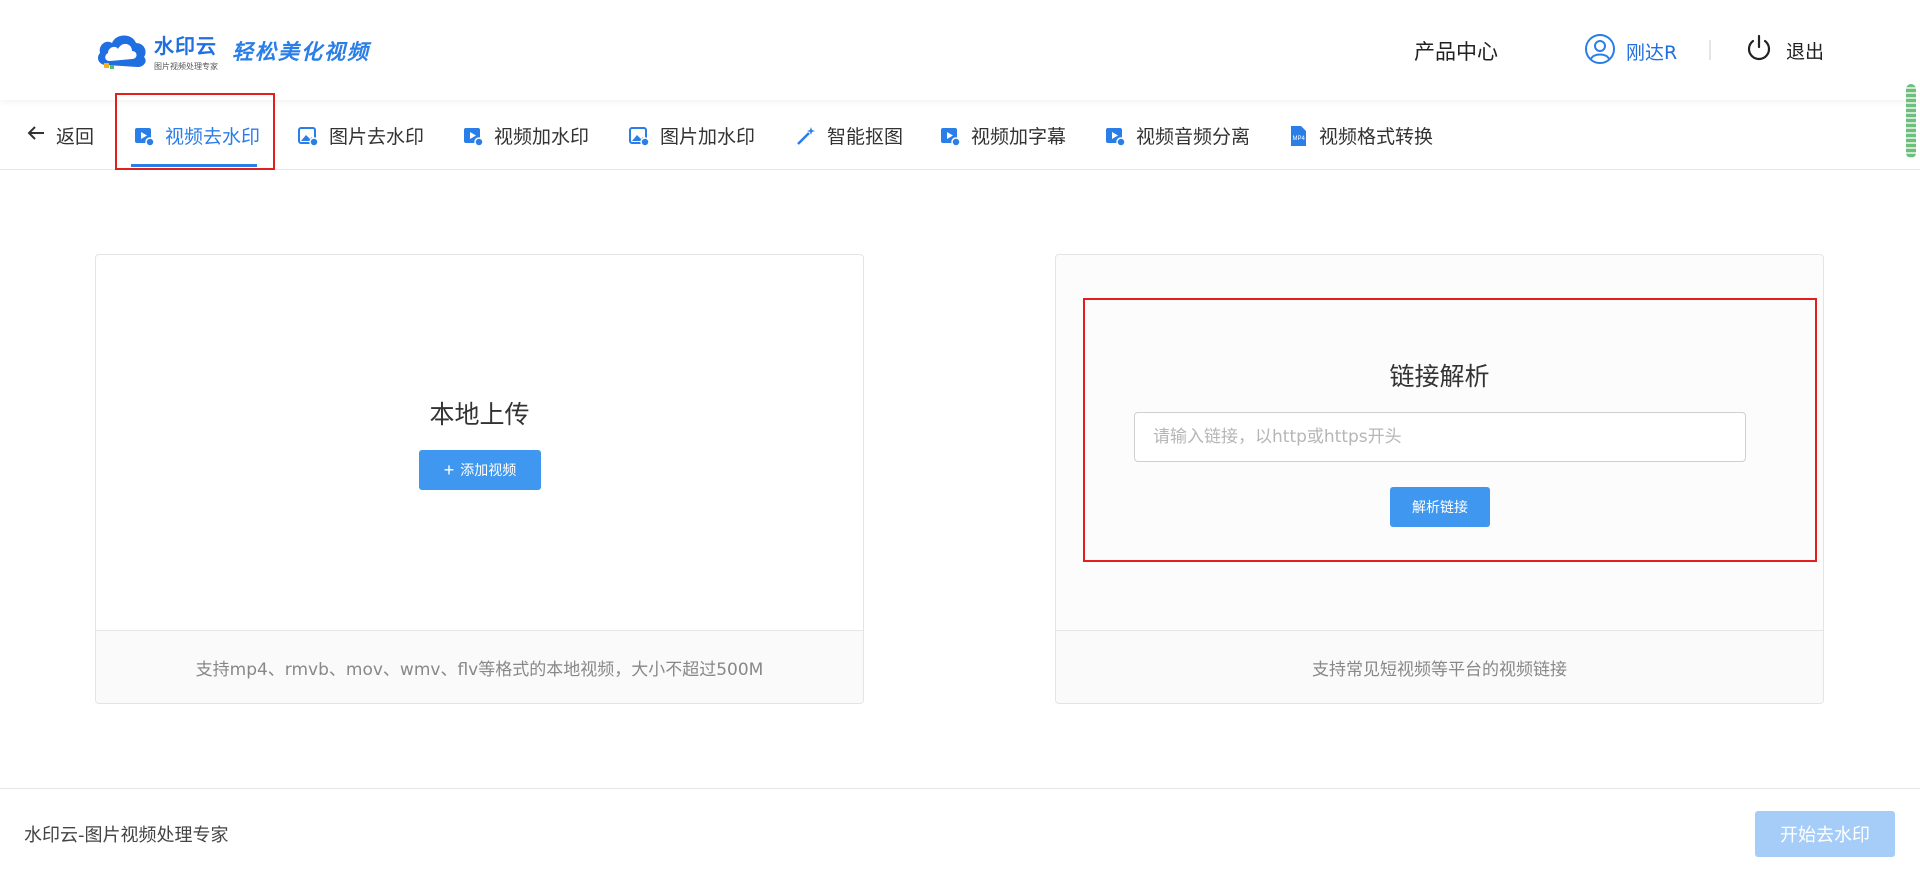 Image resolution: width=1920 pixels, height=874 pixels. I want to click on tab-video-format-convert: MP4 视频格式转换, so click(1360, 135).